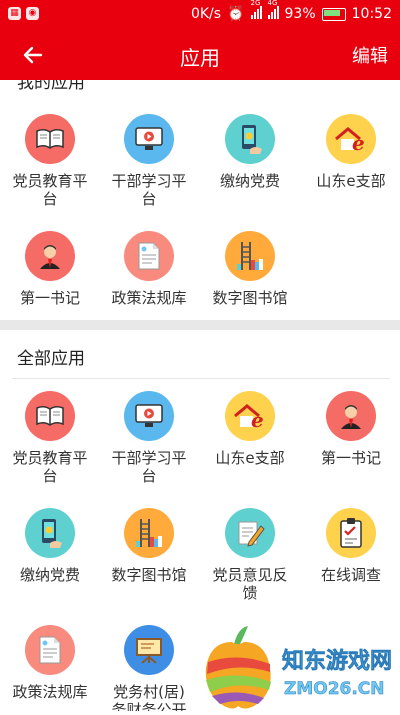  Describe the element at coordinates (51, 359) in the screenshot. I see `section-heading-all-apps: 全部应用` at that location.